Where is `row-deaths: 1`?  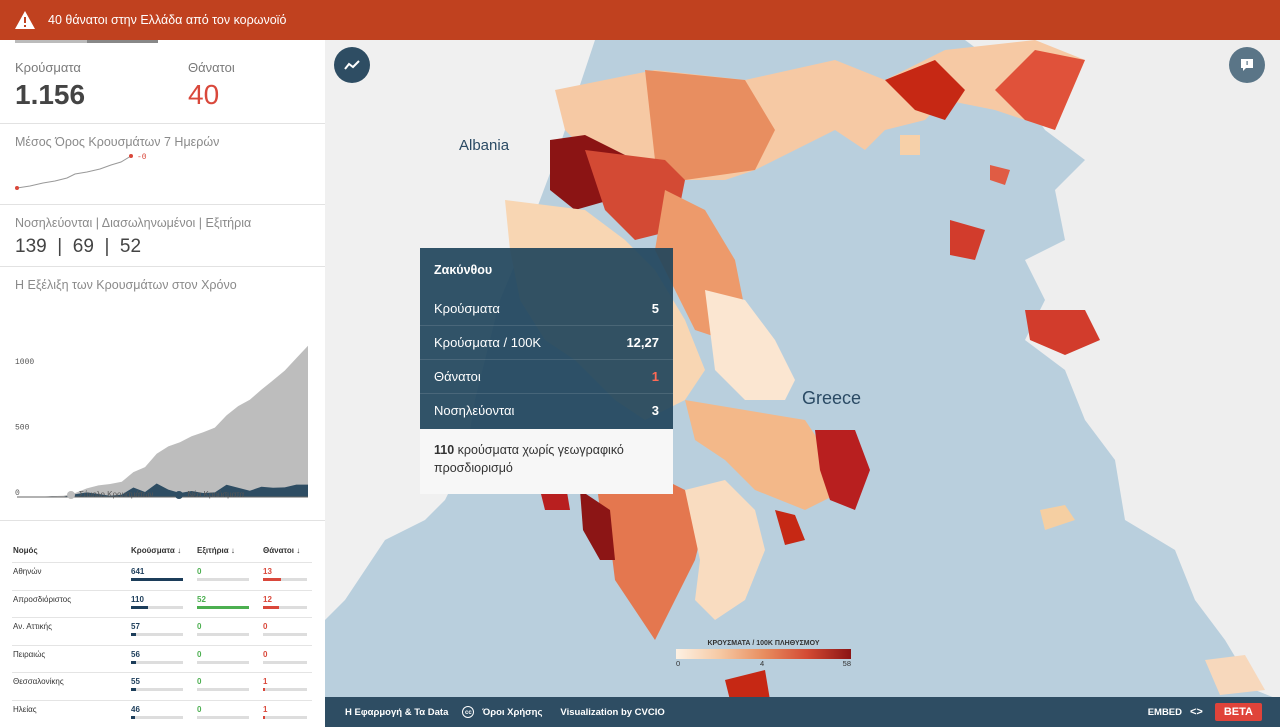 row-deaths: 1 is located at coordinates (287, 713).